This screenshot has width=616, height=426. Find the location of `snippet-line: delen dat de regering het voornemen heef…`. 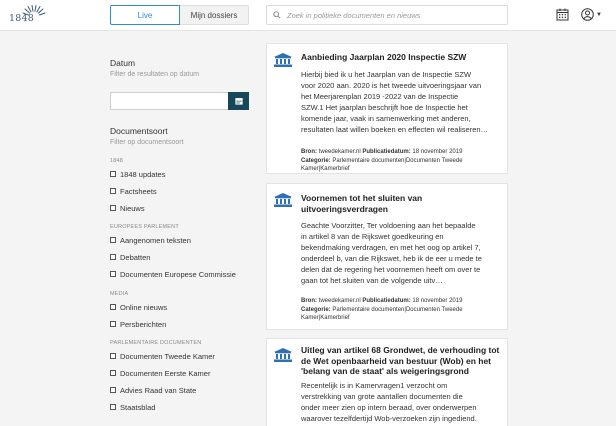

snippet-line: delen dat de regering het voornemen heef… is located at coordinates (391, 270).